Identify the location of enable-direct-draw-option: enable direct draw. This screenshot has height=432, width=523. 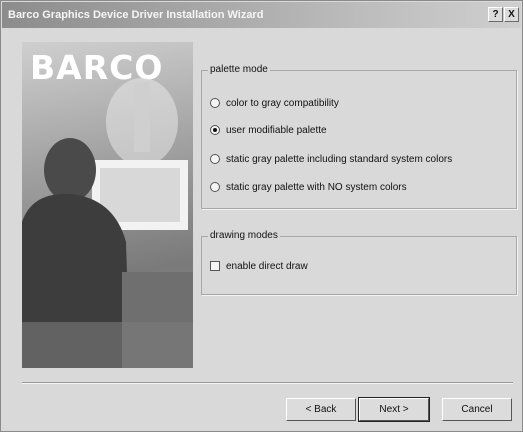
(259, 266).